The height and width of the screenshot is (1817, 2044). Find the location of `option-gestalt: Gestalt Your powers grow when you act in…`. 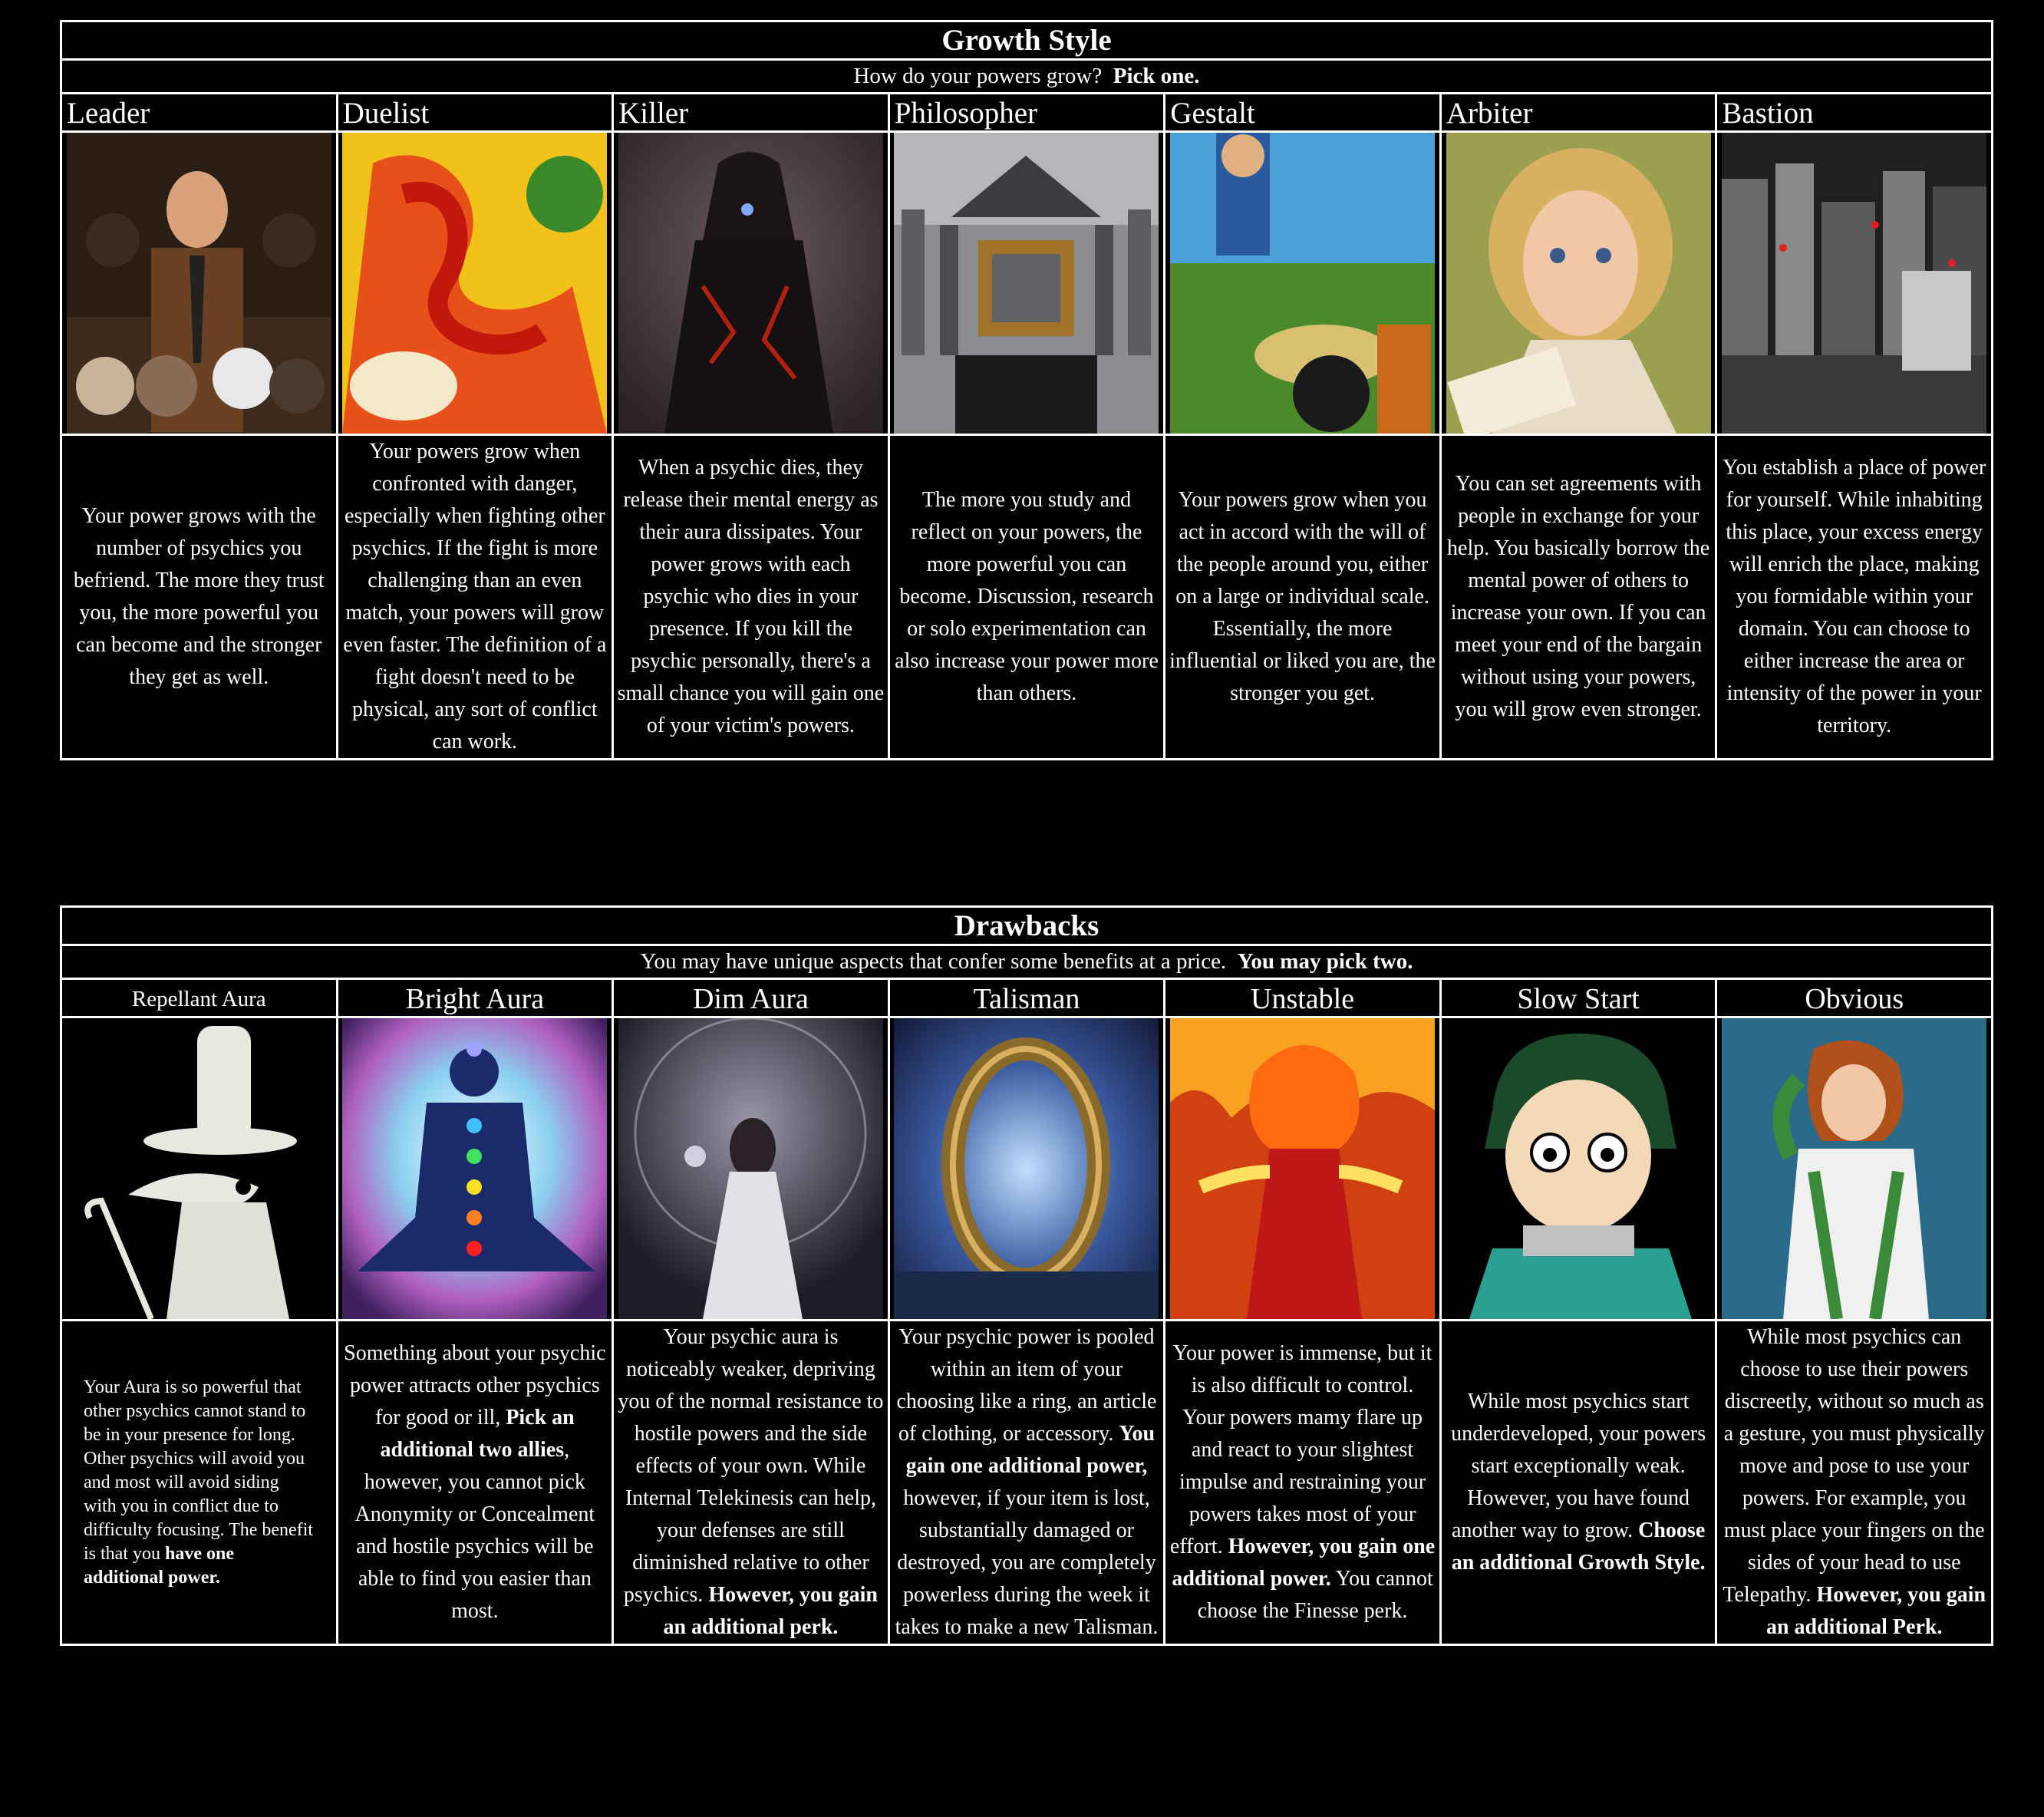

option-gestalt: Gestalt Your powers grow when you act in… is located at coordinates (1303, 426).